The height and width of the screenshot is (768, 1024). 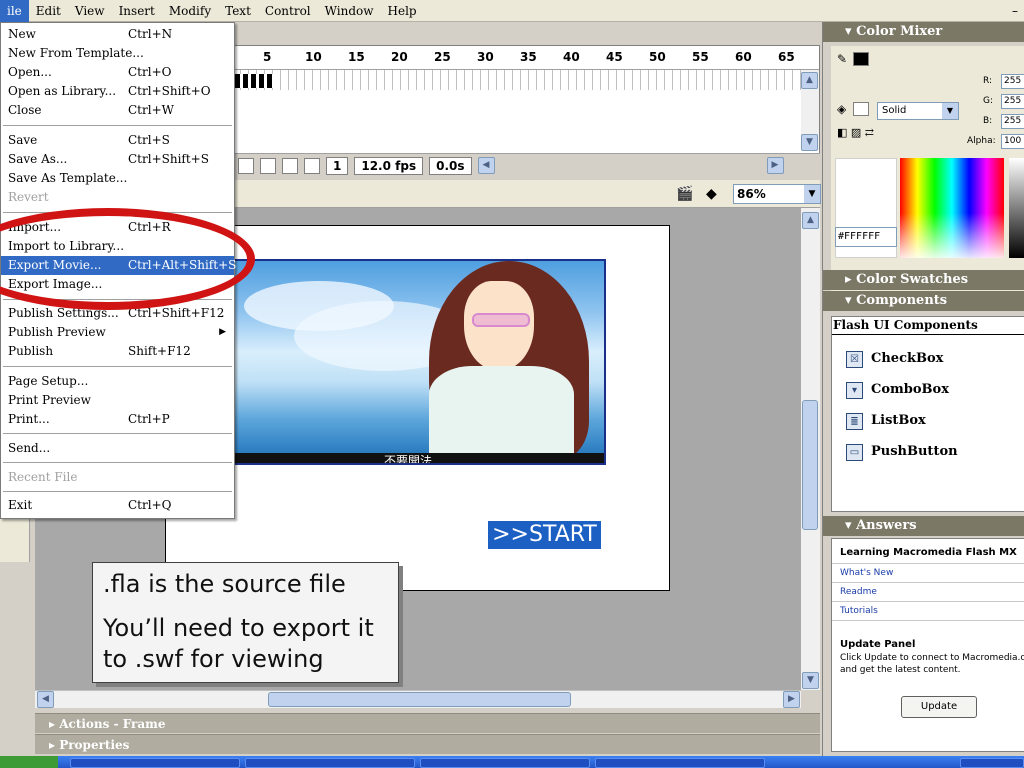 What do you see at coordinates (952, 208) in the screenshot?
I see `color-spectrum` at bounding box center [952, 208].